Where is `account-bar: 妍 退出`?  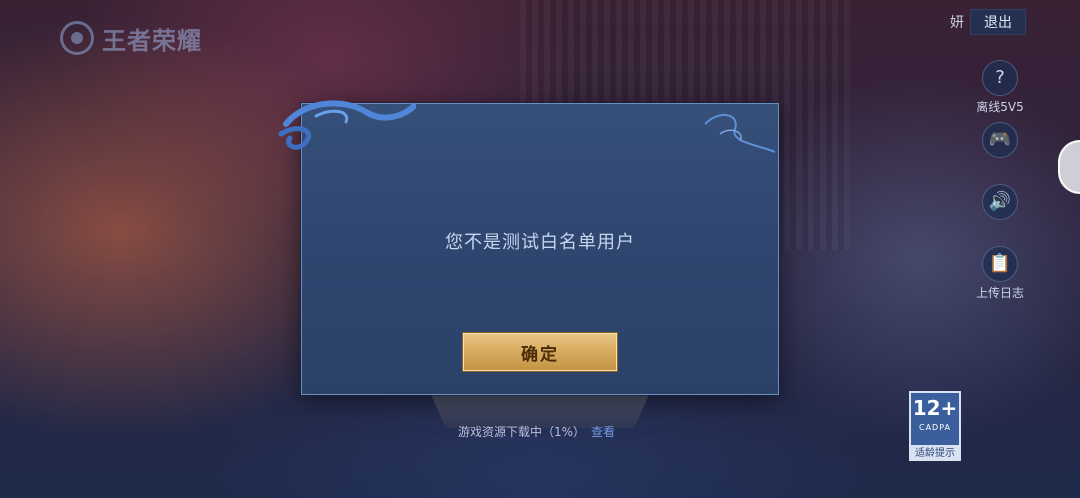 account-bar: 妍 退出 is located at coordinates (988, 22).